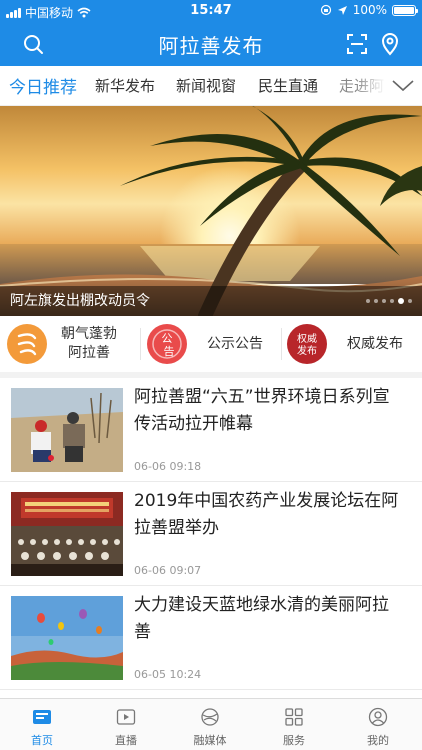 This screenshot has height=750, width=422. What do you see at coordinates (210, 717) in the screenshot?
I see `media-icon` at bounding box center [210, 717].